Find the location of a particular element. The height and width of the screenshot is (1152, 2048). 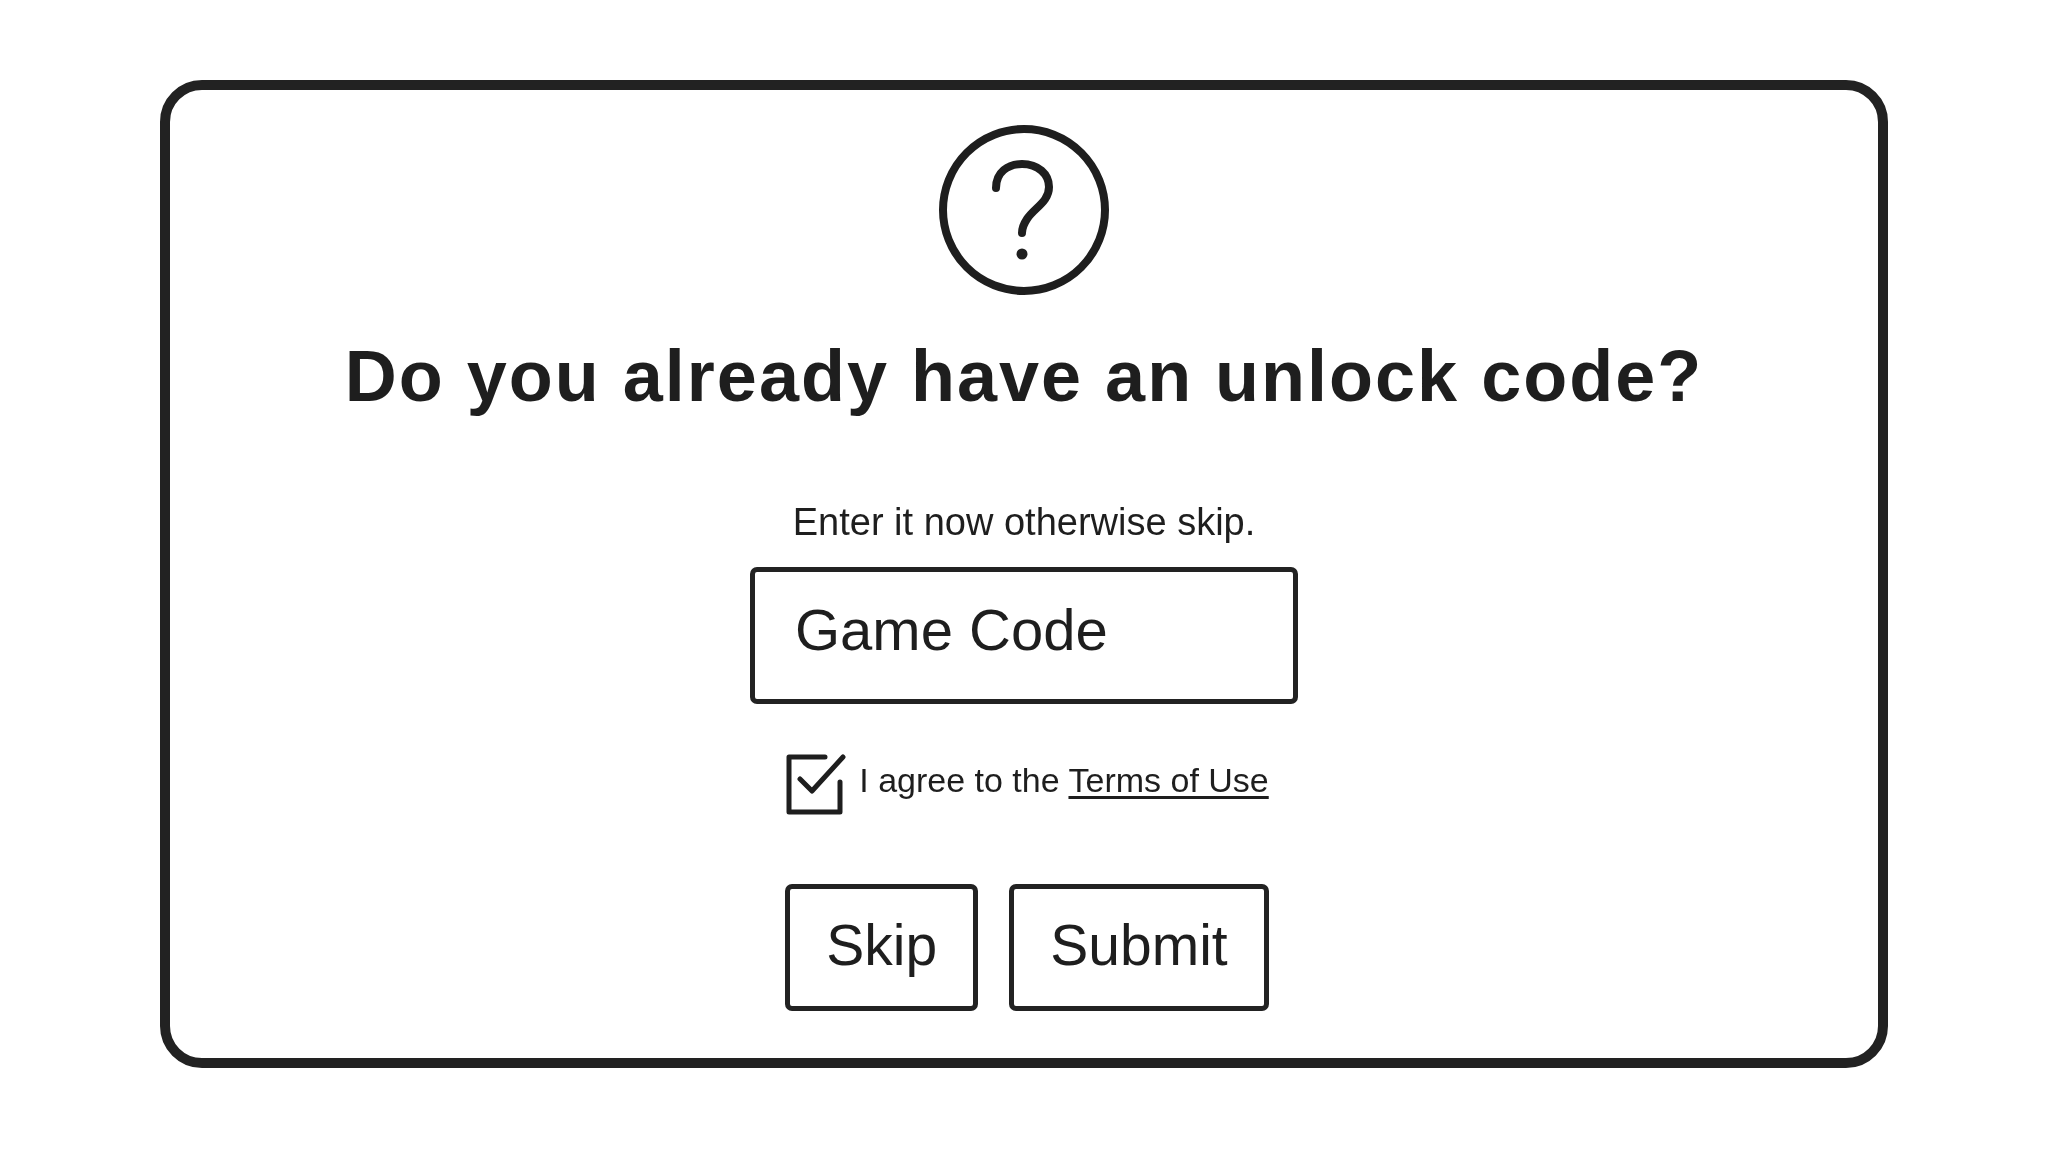

question-mark-icon is located at coordinates (1024, 210).